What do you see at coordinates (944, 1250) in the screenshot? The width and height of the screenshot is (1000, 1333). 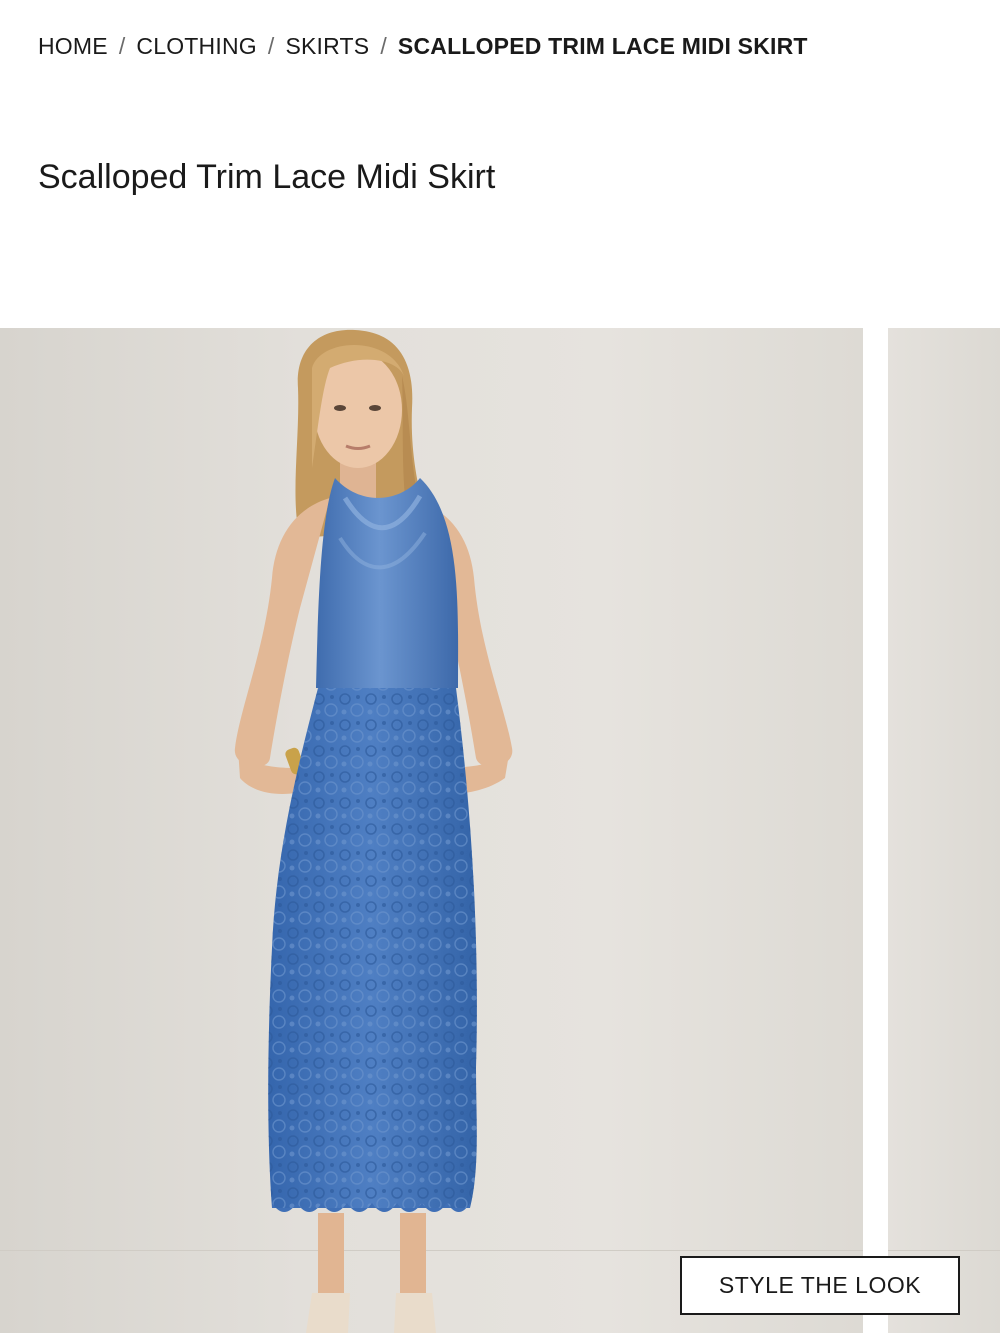 I see `floor-line` at bounding box center [944, 1250].